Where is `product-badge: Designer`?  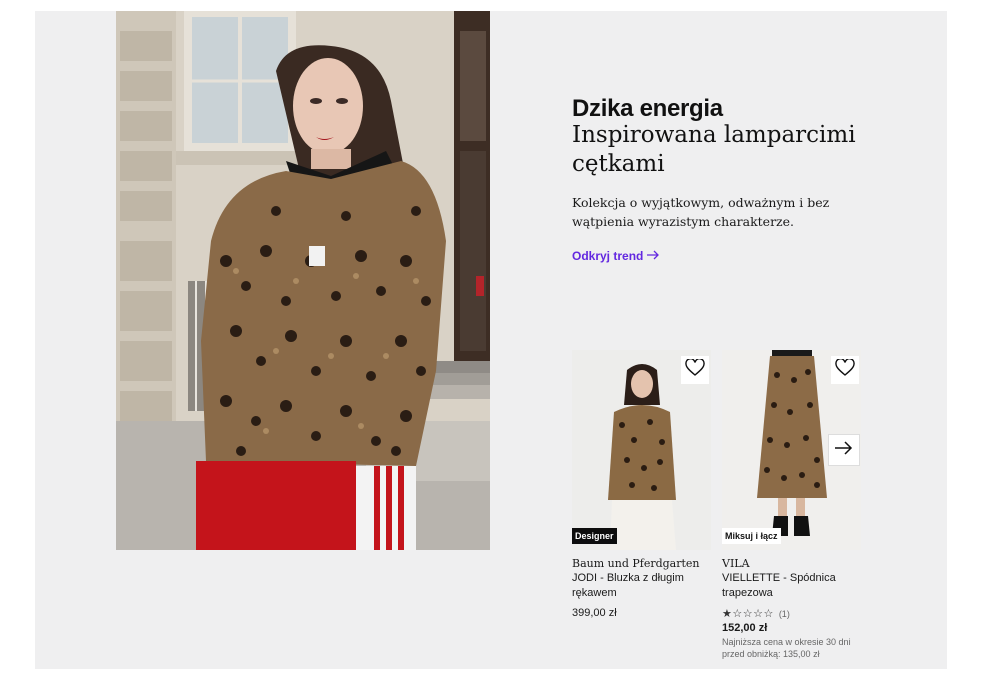
product-badge: Designer is located at coordinates (594, 536).